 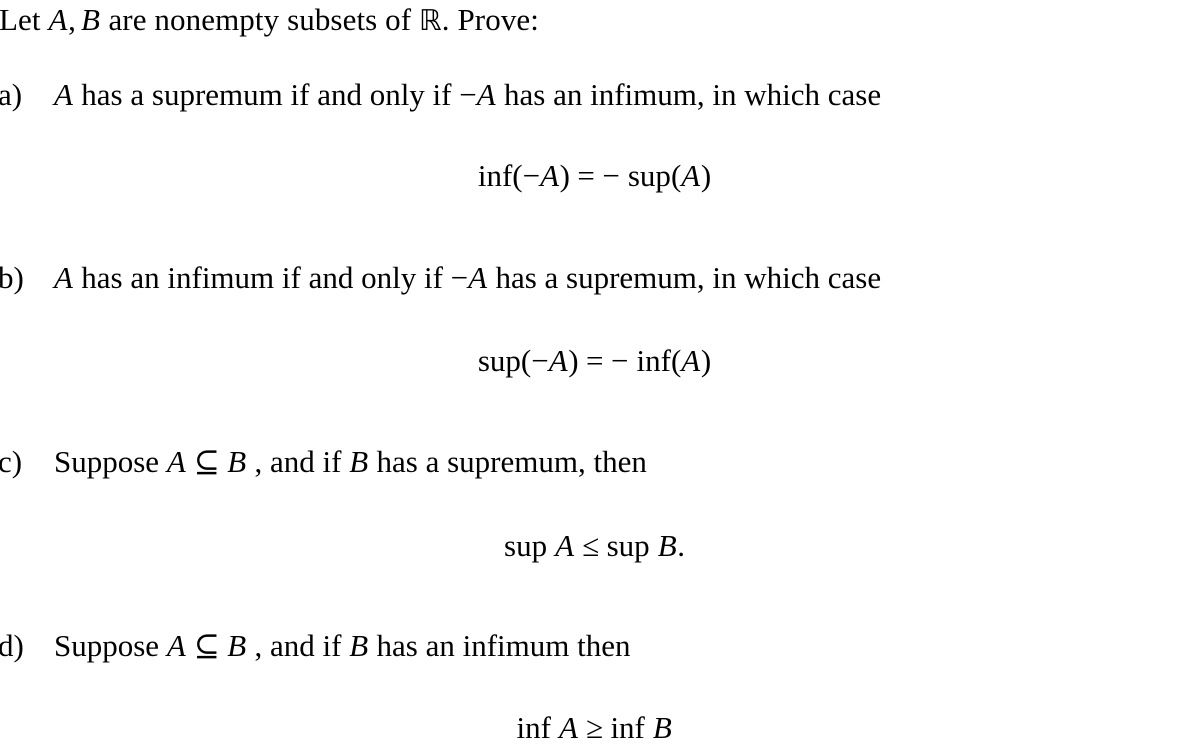 I want to click on item-b-neg-var: A, so click(x=478, y=277).